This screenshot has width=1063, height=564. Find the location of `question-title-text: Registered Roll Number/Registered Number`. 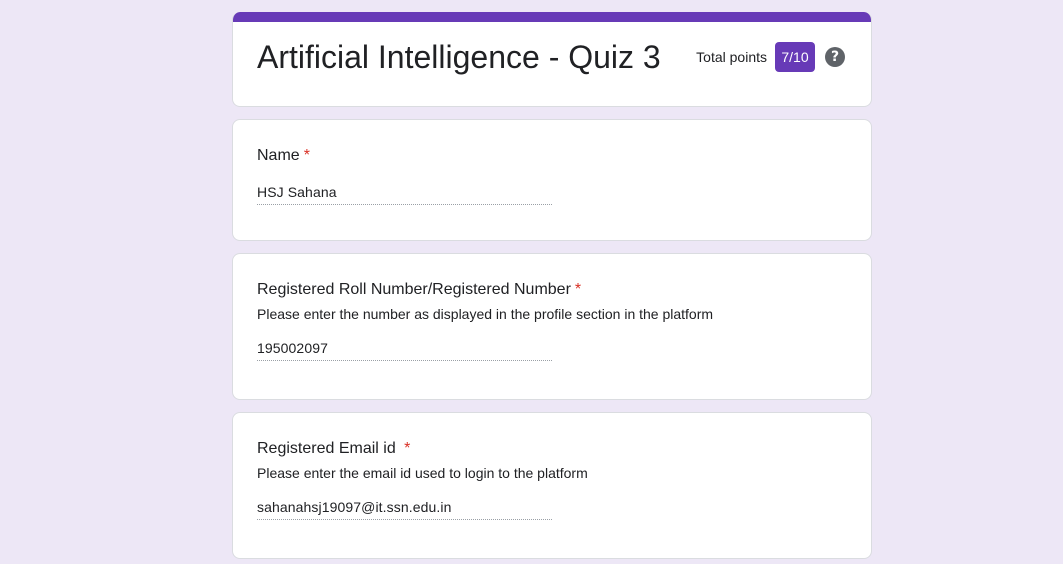

question-title-text: Registered Roll Number/Registered Number is located at coordinates (414, 289).